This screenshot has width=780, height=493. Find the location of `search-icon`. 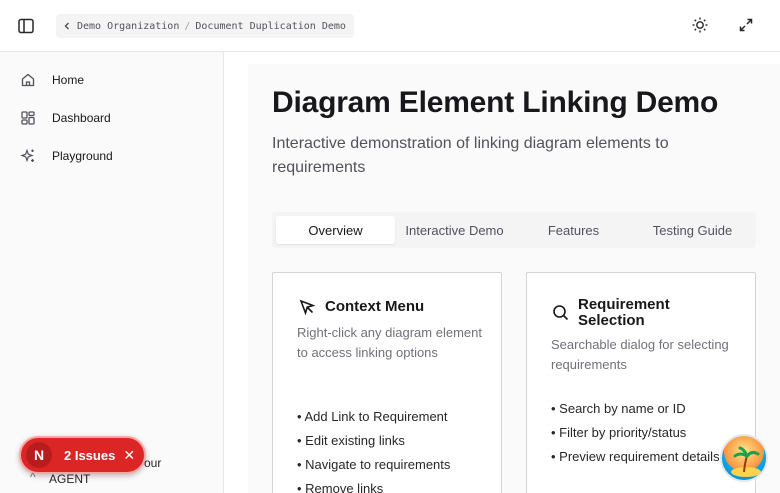

search-icon is located at coordinates (561, 313).